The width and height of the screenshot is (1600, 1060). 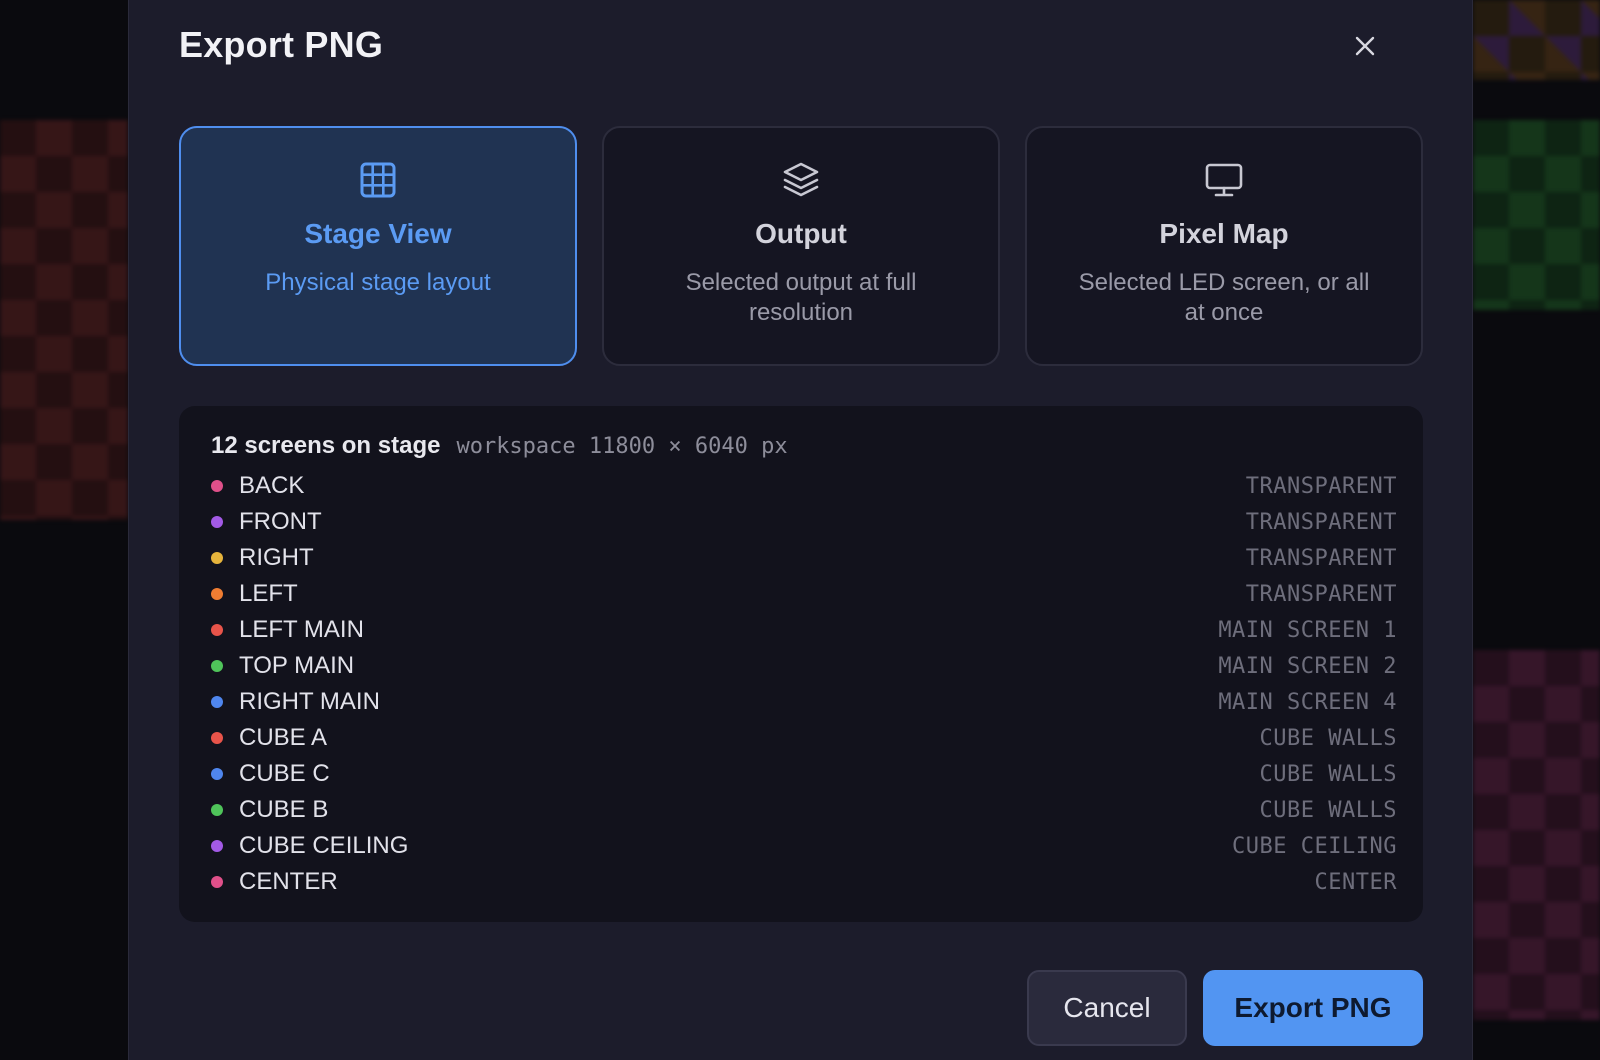 I want to click on screen-row: CUBE A CUBE WALLS, so click(x=804, y=738).